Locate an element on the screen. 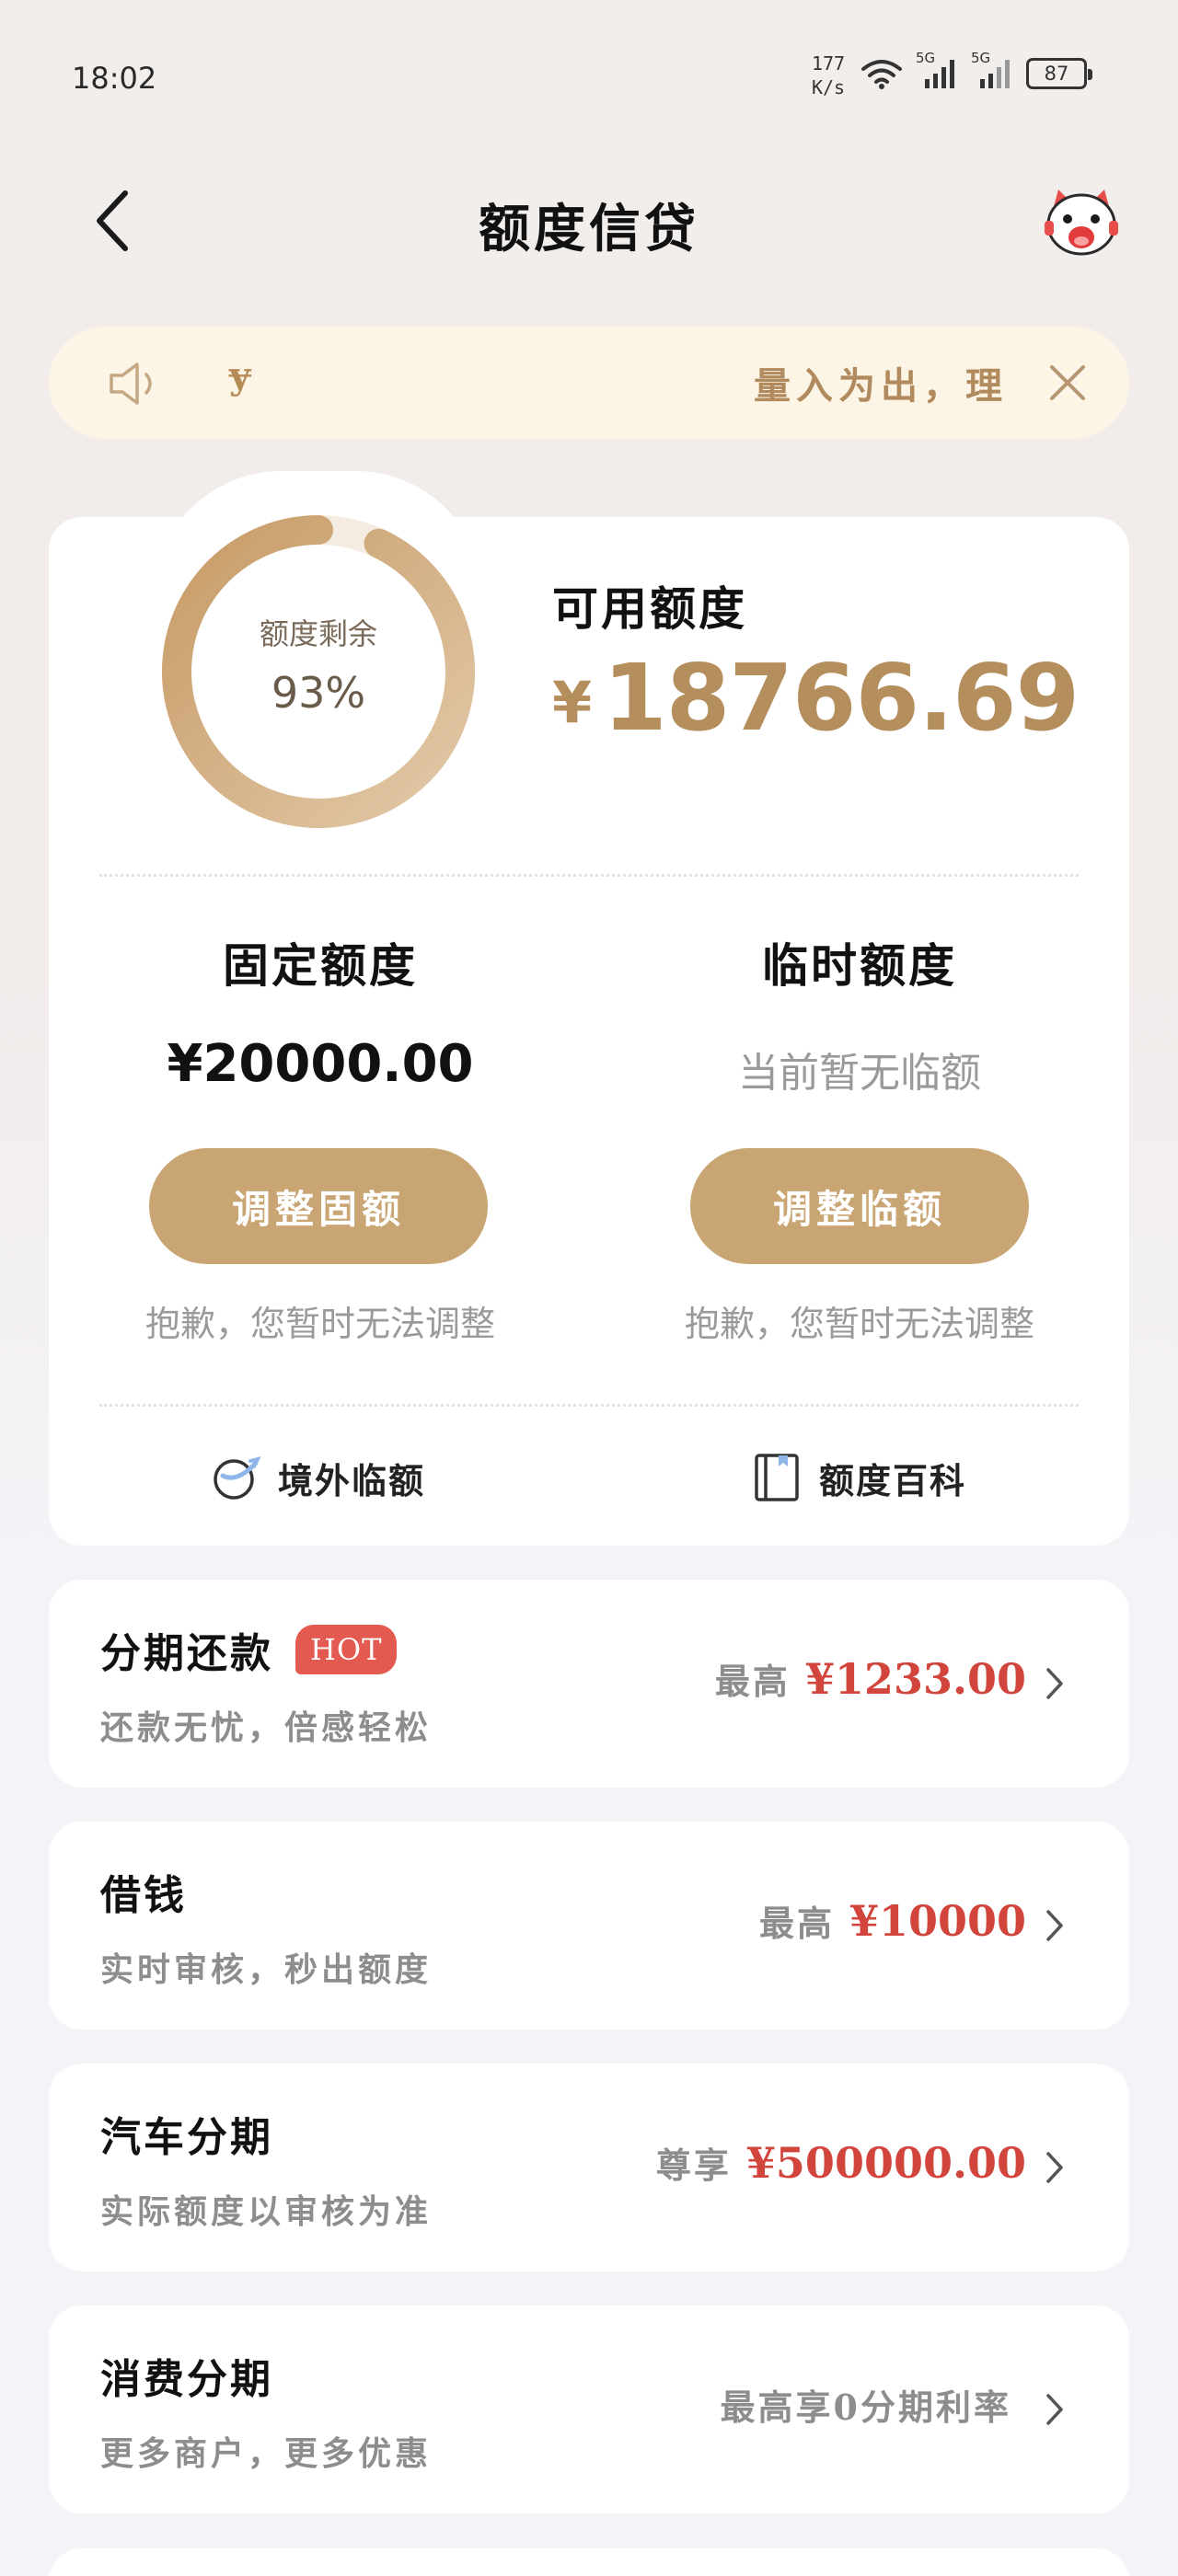 This screenshot has width=1178, height=2576. status-time: 18:02 is located at coordinates (114, 78).